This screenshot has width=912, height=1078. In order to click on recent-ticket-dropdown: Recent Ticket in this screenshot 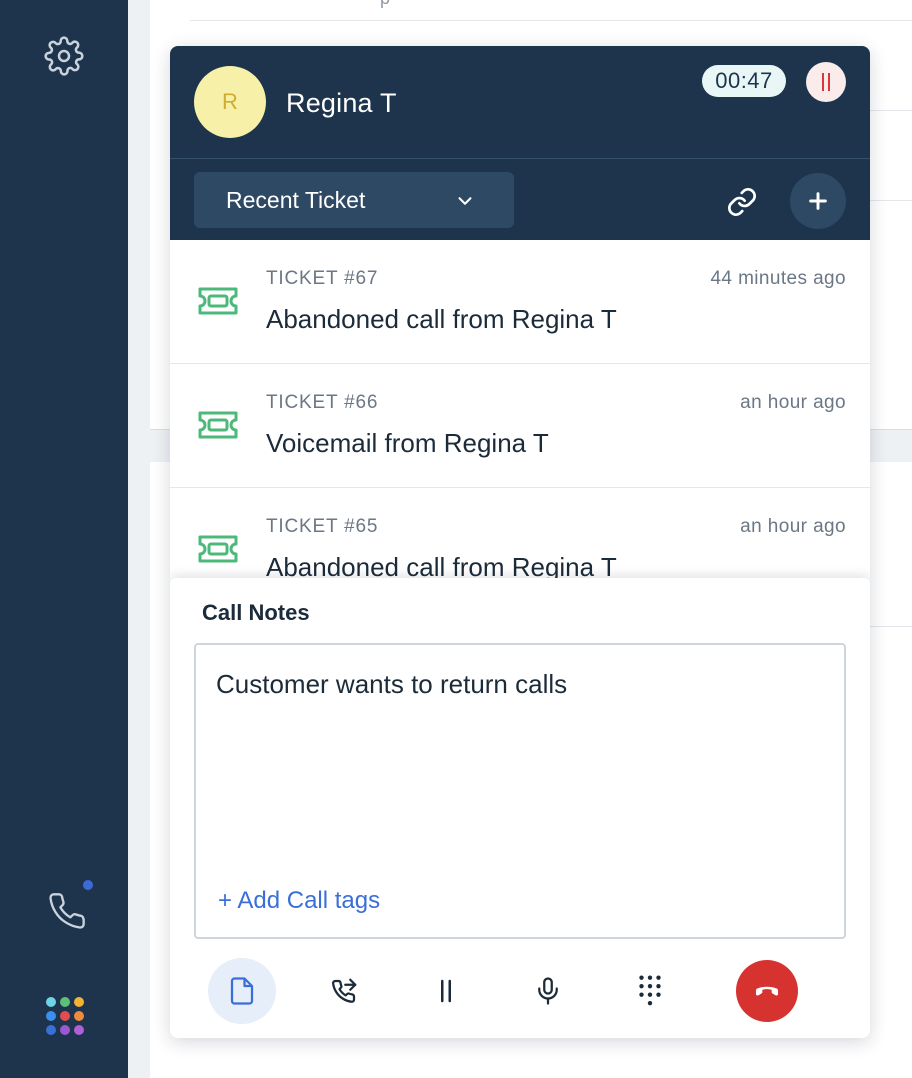, I will do `click(354, 200)`.